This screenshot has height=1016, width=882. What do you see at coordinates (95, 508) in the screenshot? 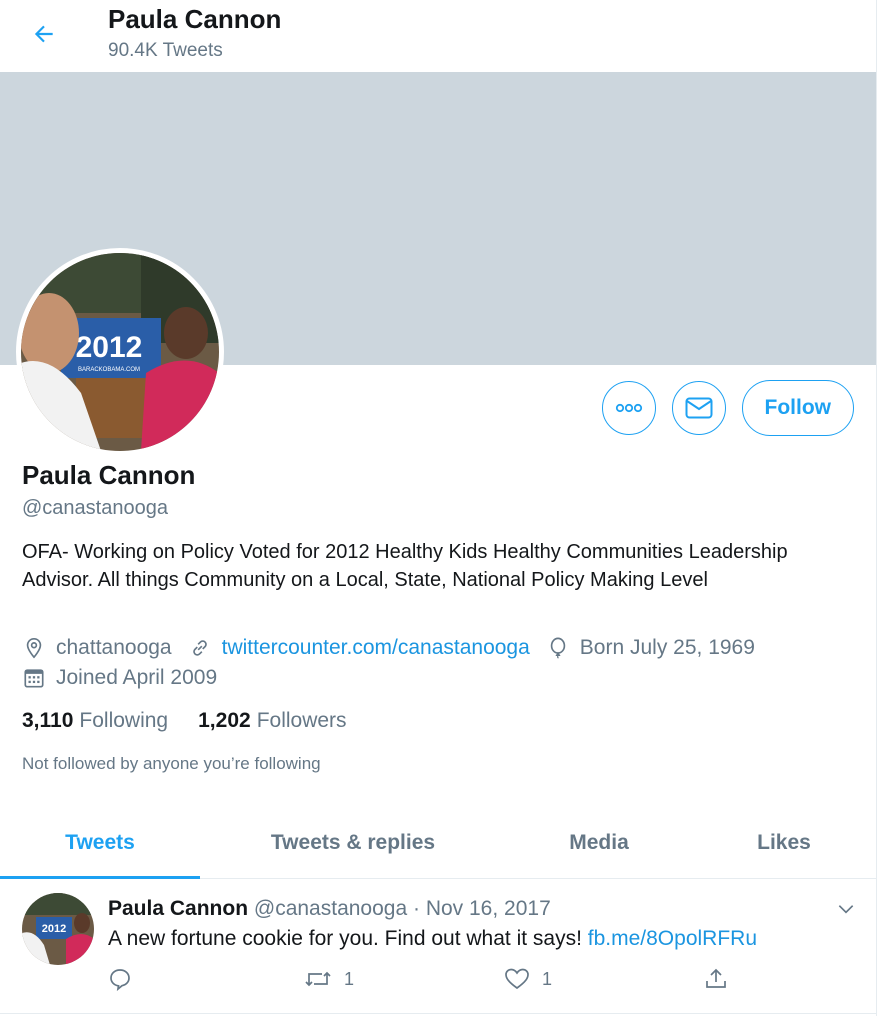
I see `profile-handle: @canastanooga` at bounding box center [95, 508].